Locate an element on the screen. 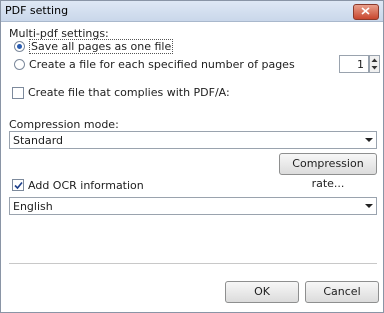 The width and height of the screenshot is (384, 313). pages-spinner is located at coordinates (374, 64).